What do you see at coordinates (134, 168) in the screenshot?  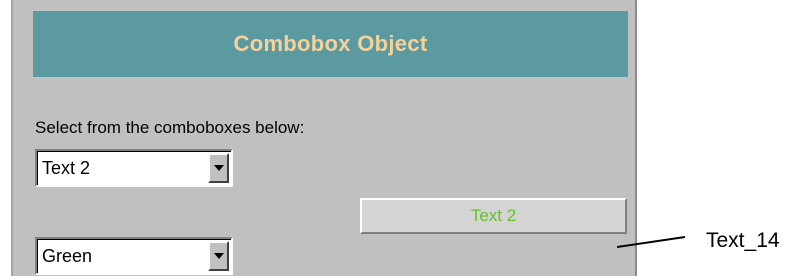 I see `combobox-text: Text 2` at bounding box center [134, 168].